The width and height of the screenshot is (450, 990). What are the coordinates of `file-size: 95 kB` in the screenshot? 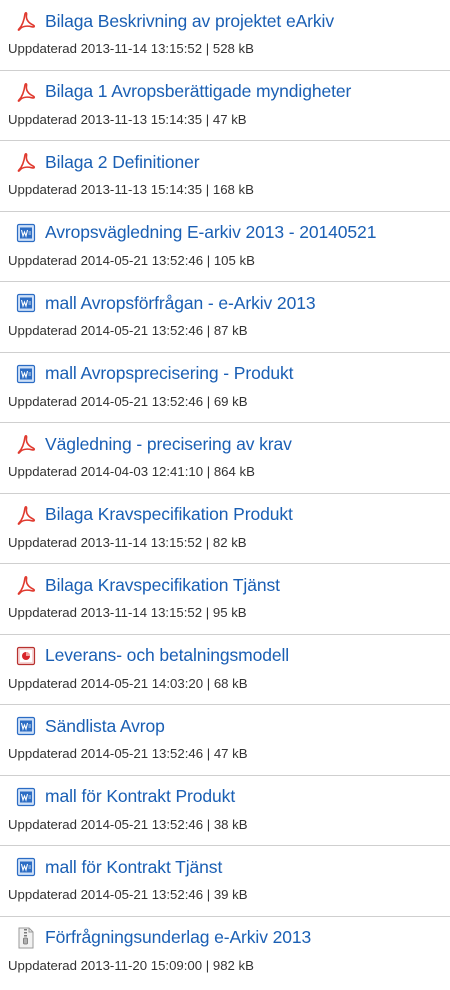 It's located at (229, 612).